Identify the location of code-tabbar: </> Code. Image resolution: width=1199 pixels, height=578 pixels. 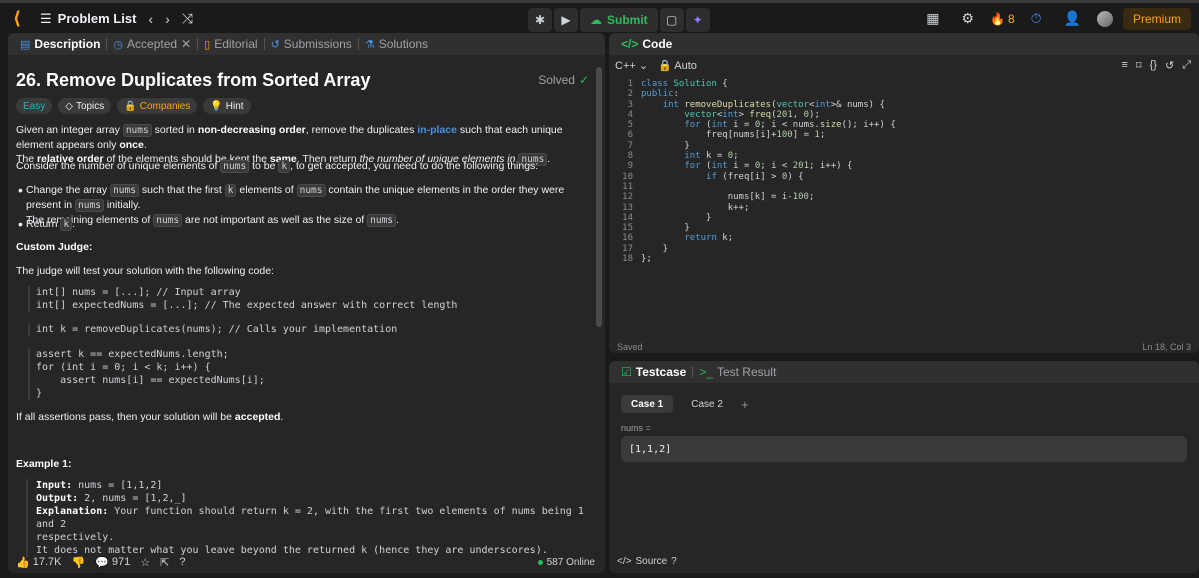
(904, 44).